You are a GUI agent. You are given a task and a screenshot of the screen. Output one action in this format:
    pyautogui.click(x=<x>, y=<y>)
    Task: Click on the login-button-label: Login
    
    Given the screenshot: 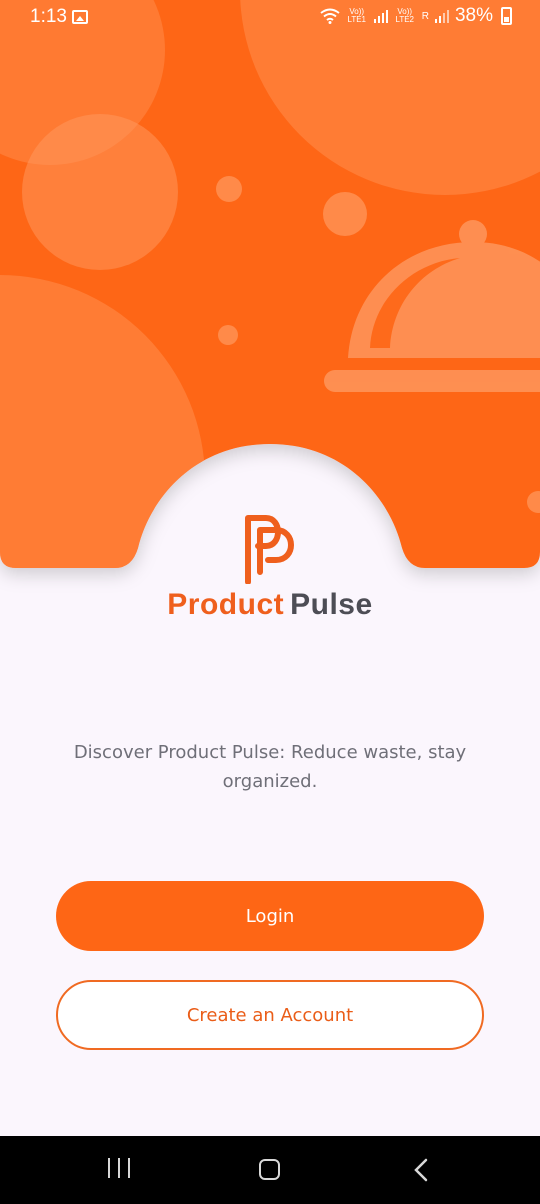 What is the action you would take?
    pyautogui.click(x=270, y=916)
    